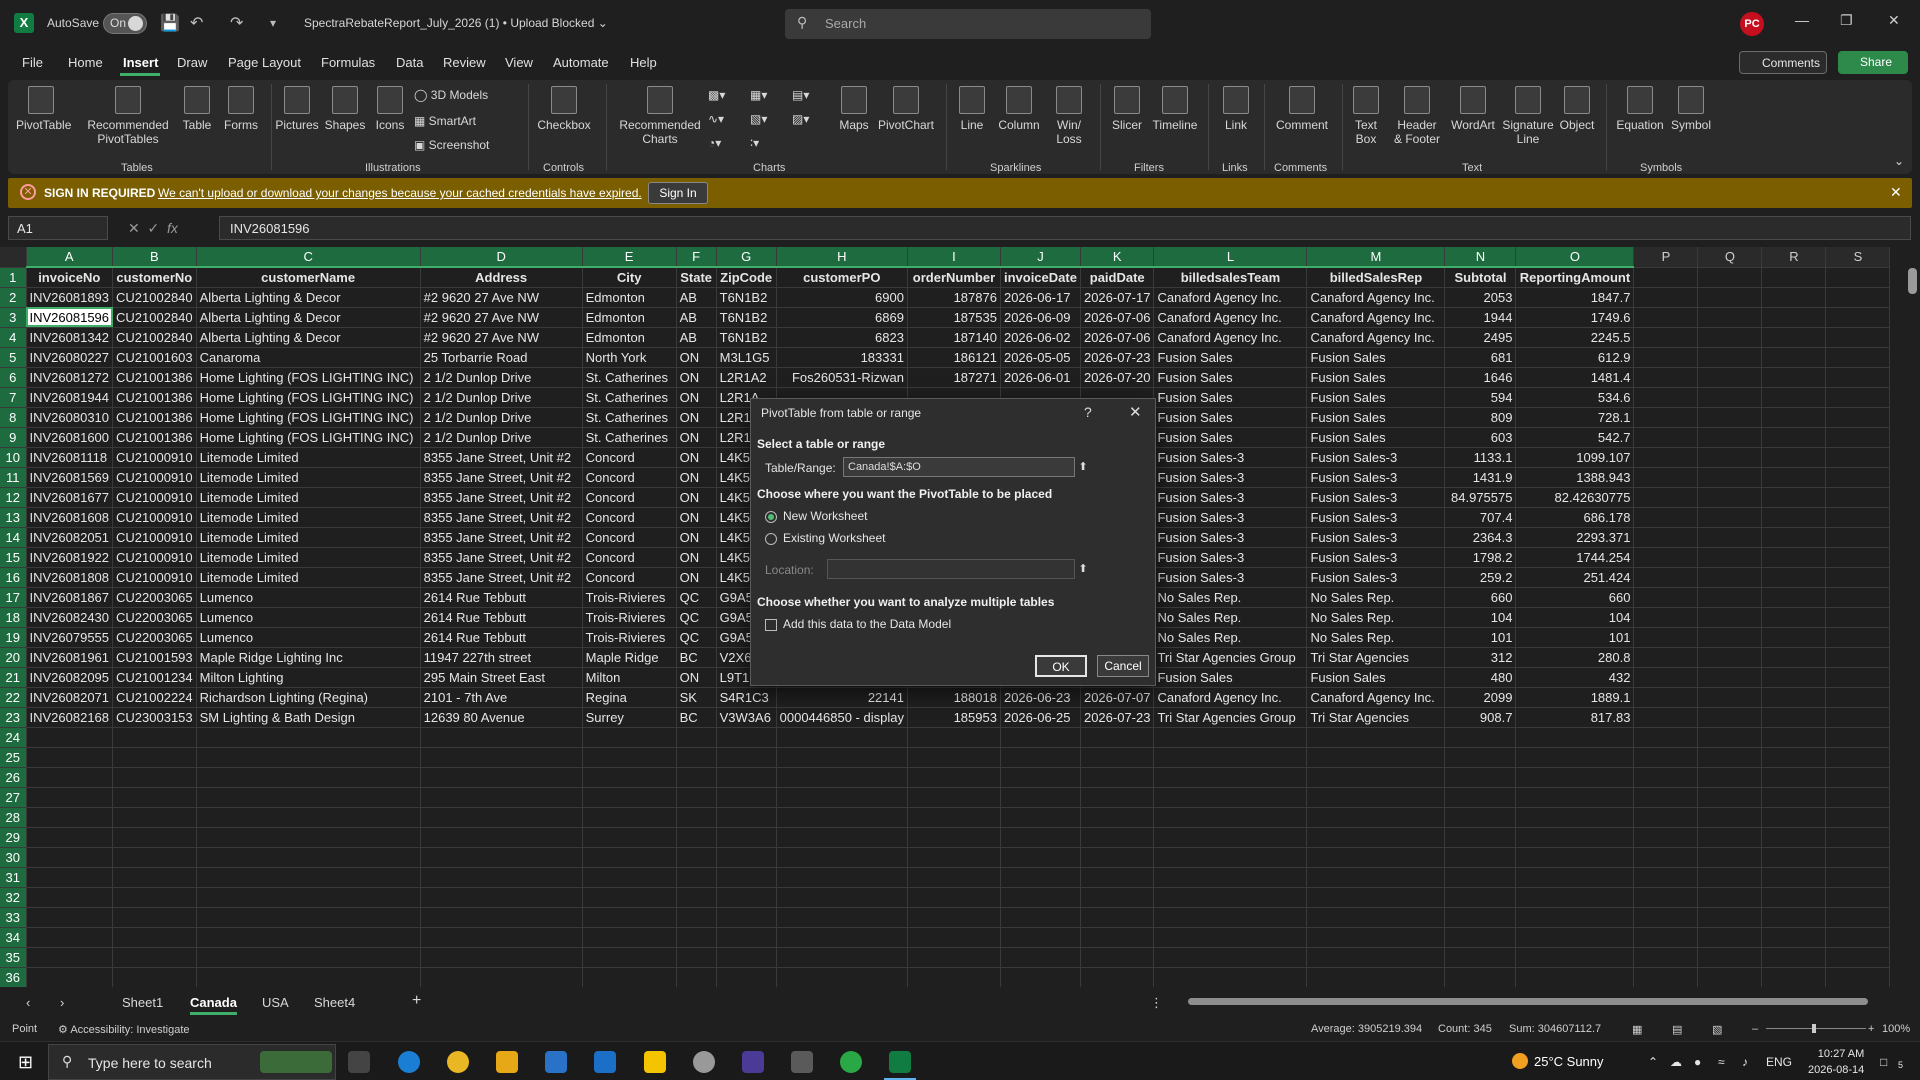 The image size is (1920, 1080). Describe the element at coordinates (1637, 1029) in the screenshot. I see `normal-view-icon: ▦` at that location.